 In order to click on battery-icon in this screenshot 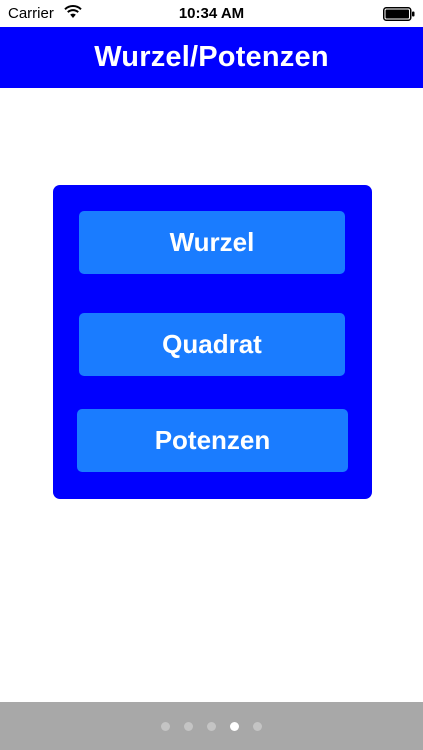, I will do `click(399, 14)`.